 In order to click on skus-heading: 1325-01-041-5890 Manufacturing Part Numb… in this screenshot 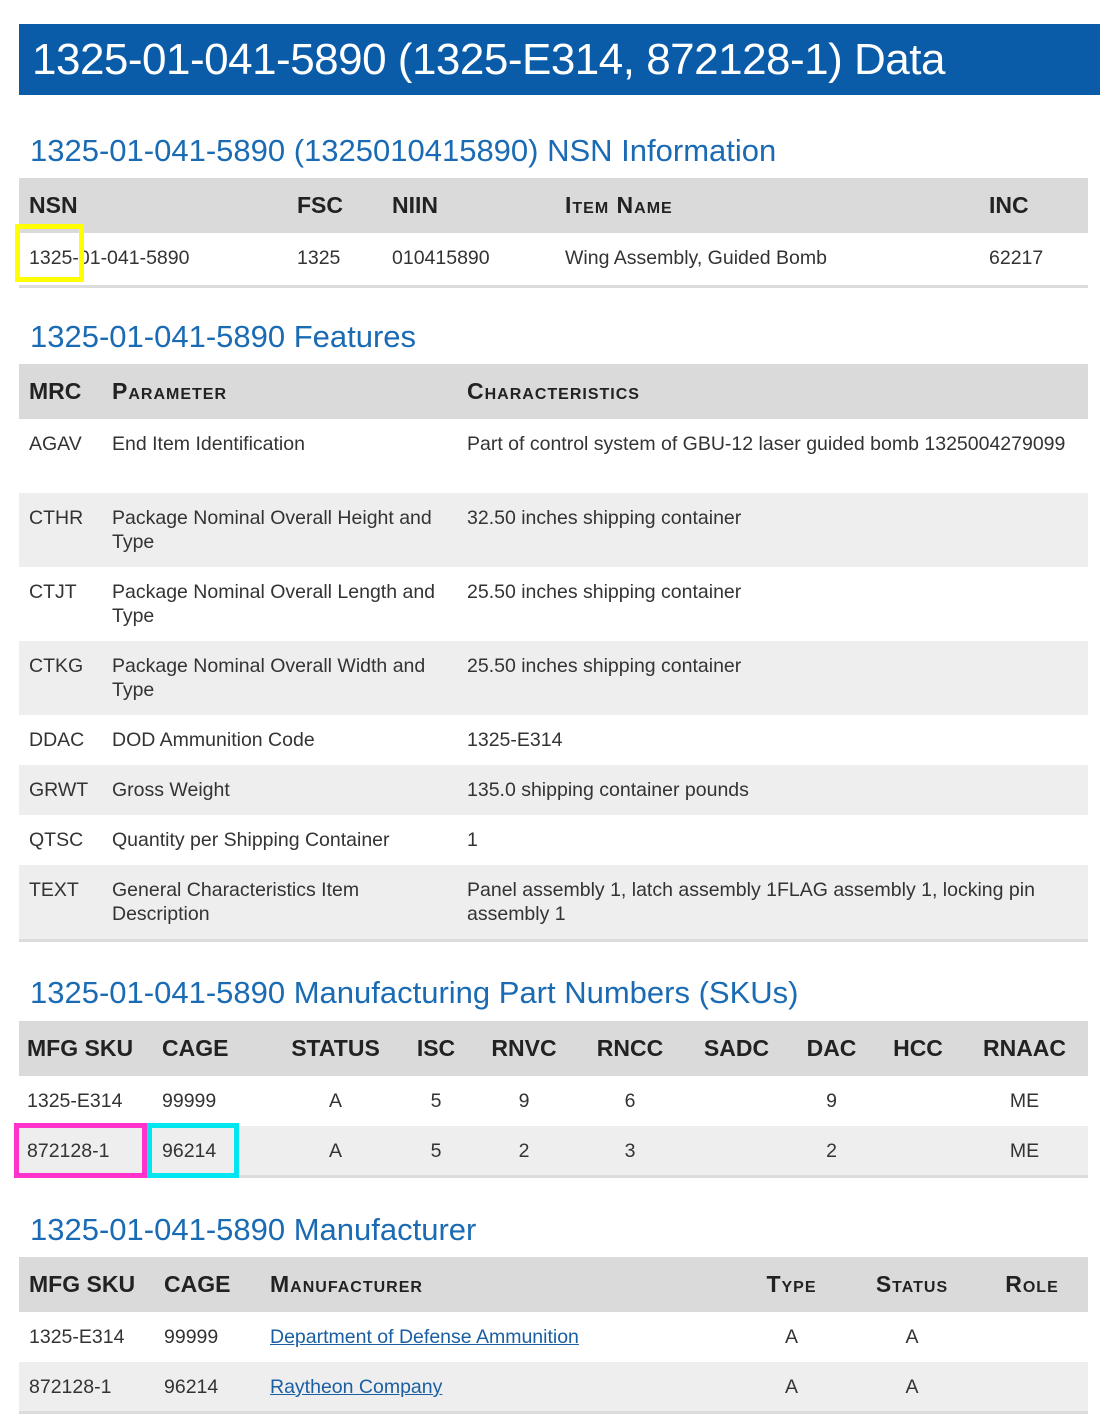, I will do `click(414, 992)`.